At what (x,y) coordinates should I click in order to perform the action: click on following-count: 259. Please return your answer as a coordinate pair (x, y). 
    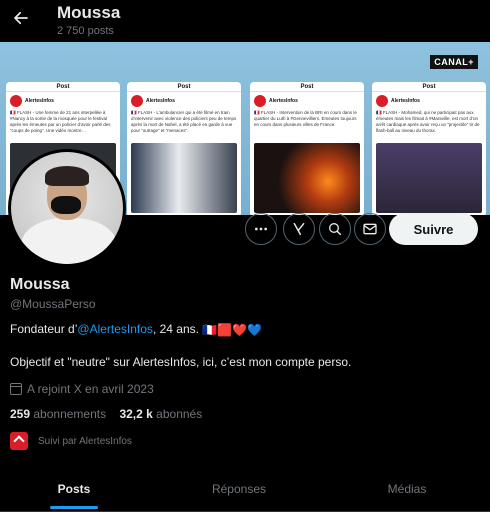
    Looking at the image, I should click on (20, 414).